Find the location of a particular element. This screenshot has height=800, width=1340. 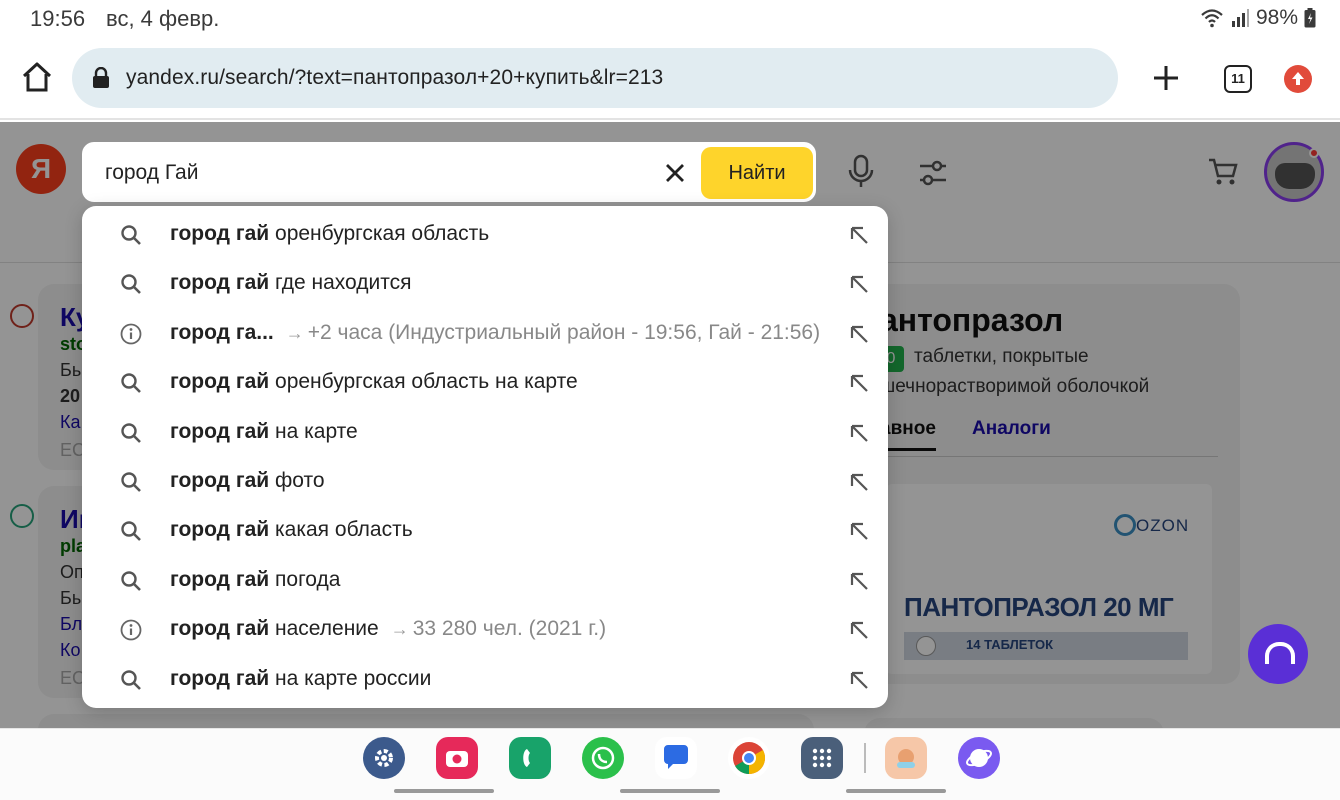

suggestion-rest-text: оренбургская область is located at coordinates (379, 233).